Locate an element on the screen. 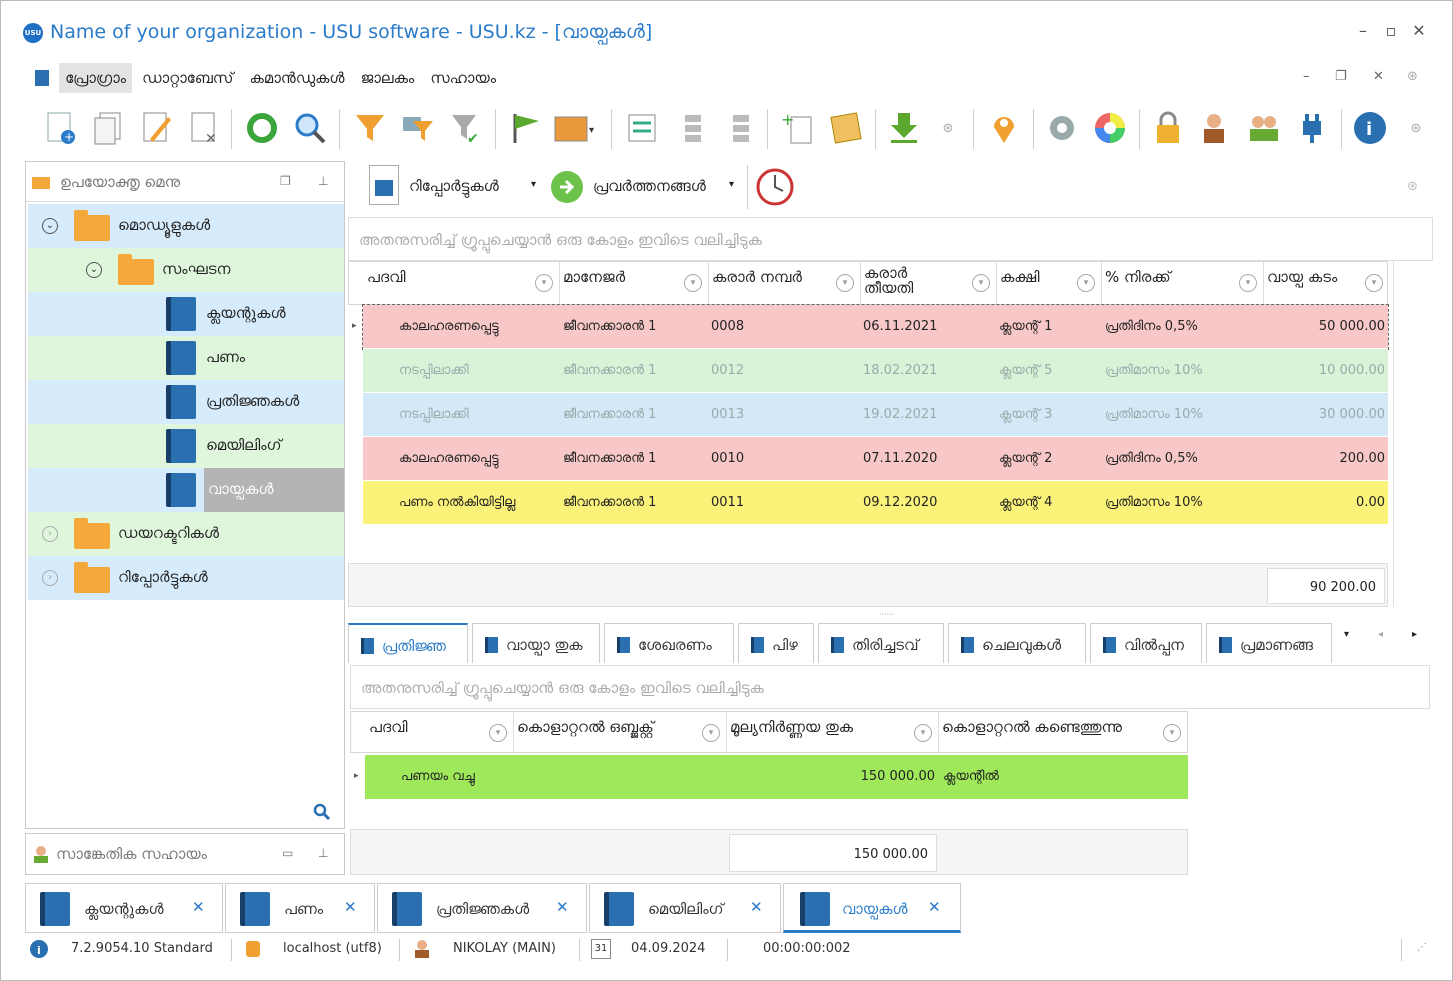 Image resolution: width=1453 pixels, height=981 pixels. column-header: വായ്പ കടം ▾ is located at coordinates (1326, 283).